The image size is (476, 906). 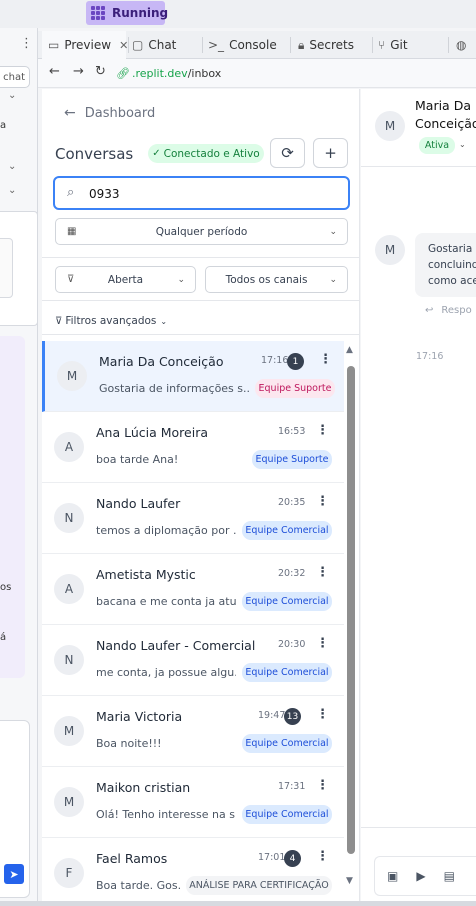 What do you see at coordinates (125, 279) in the screenshot?
I see `status-filter-select: ⊽ Aberta ⌄` at bounding box center [125, 279].